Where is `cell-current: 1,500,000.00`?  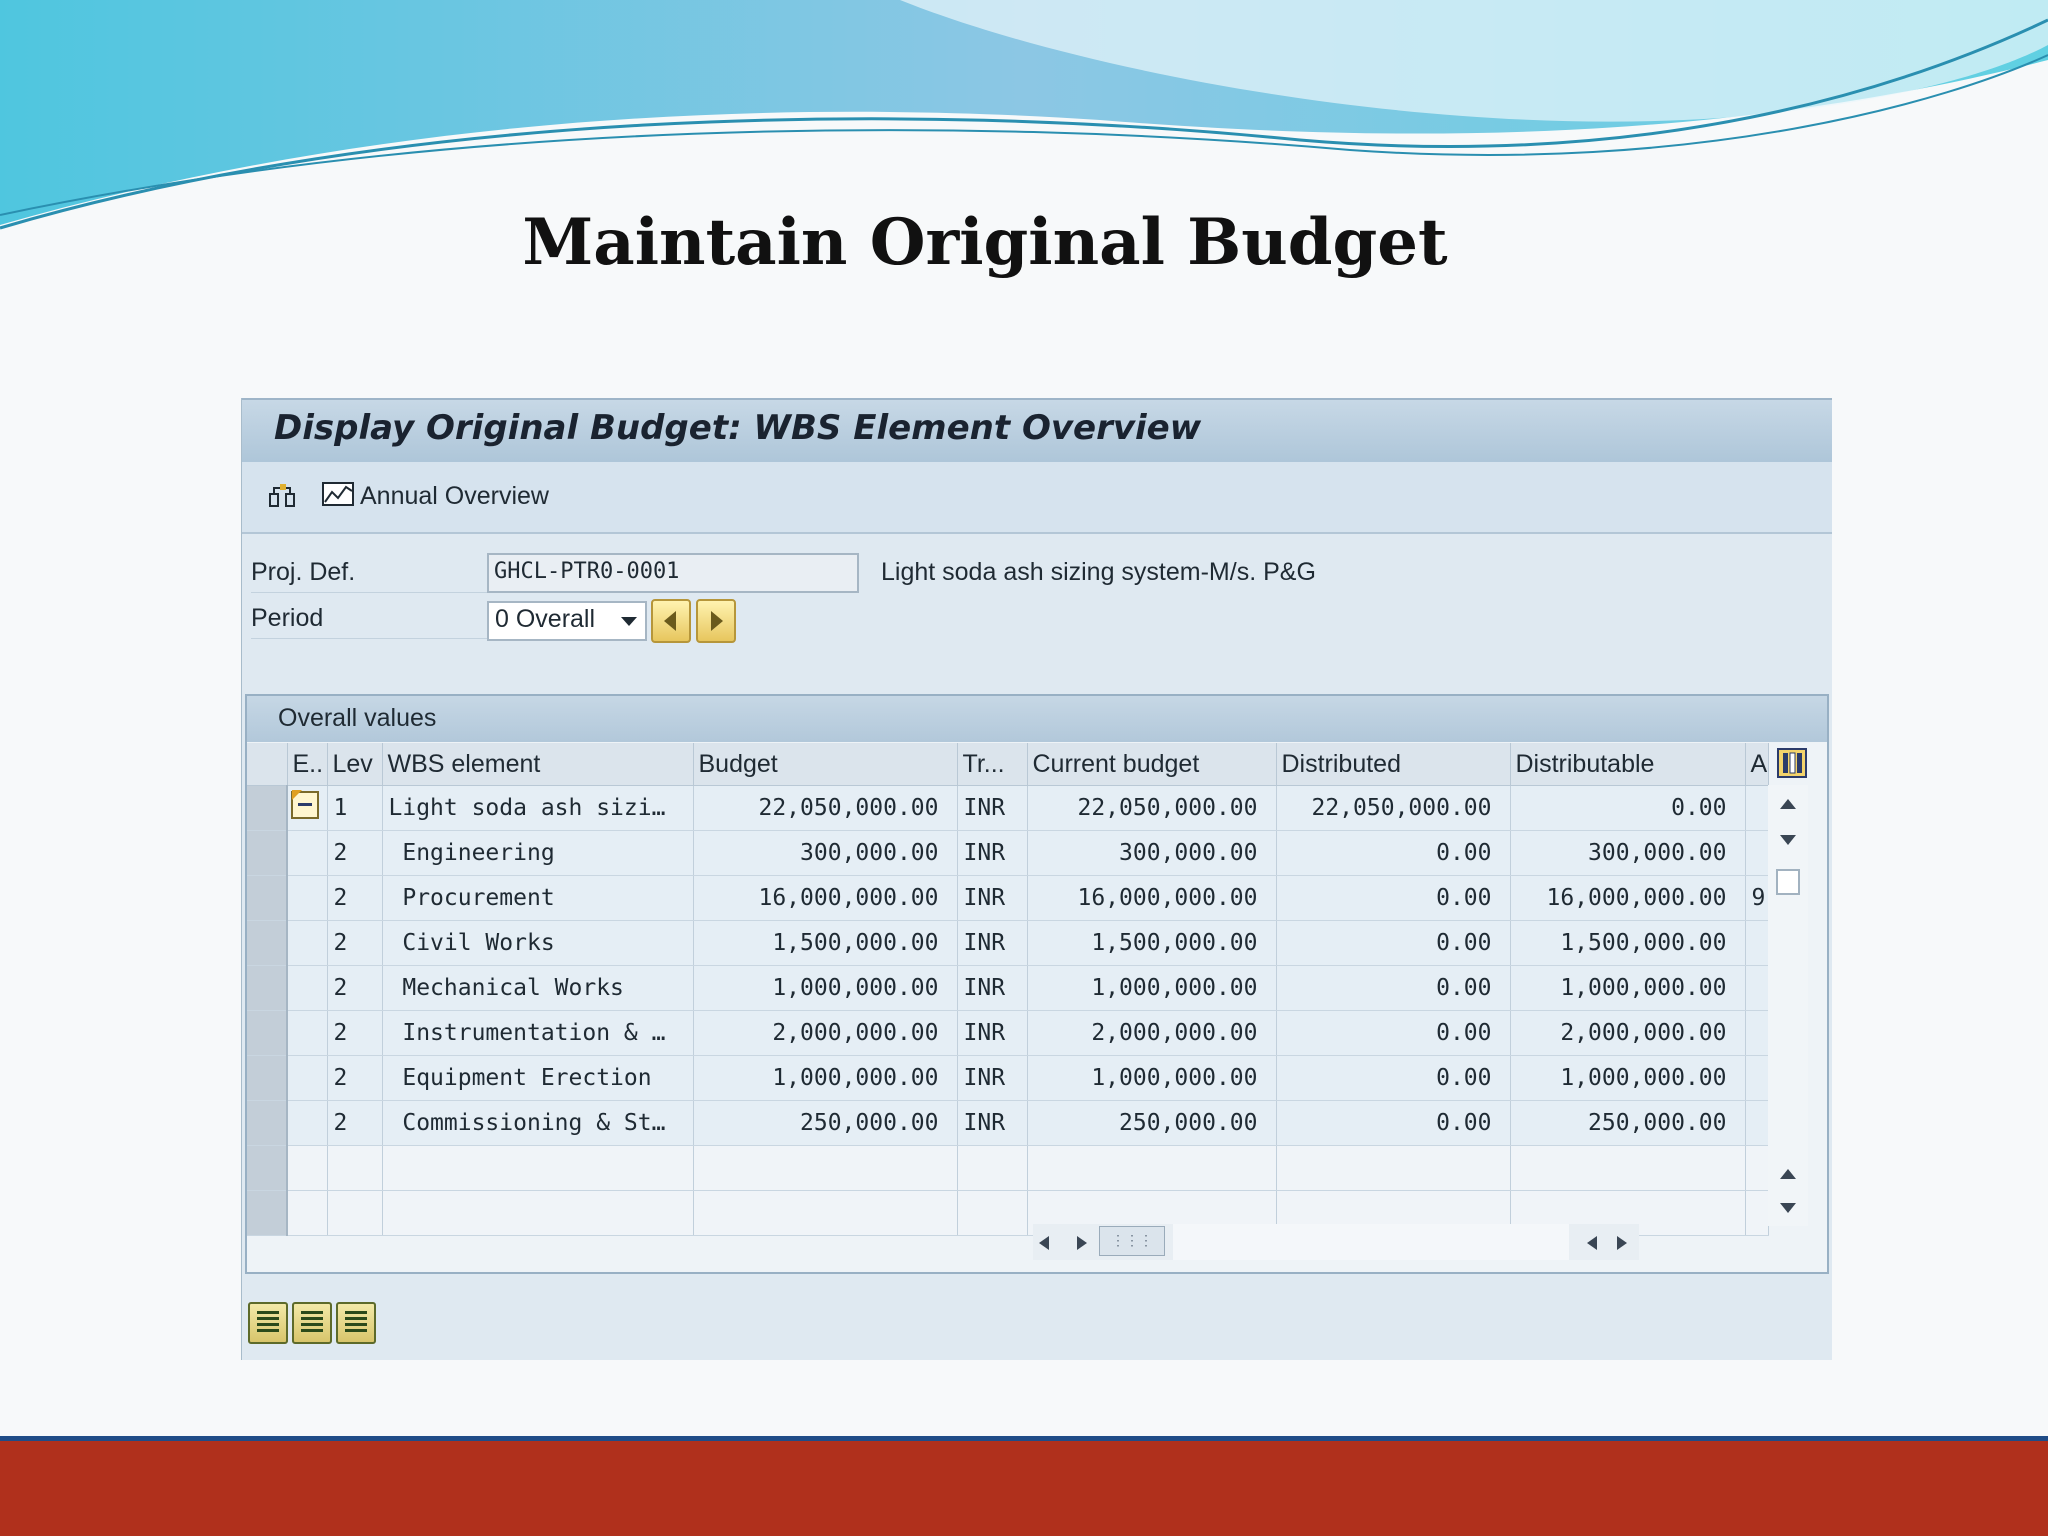 cell-current: 1,500,000.00 is located at coordinates (1152, 943).